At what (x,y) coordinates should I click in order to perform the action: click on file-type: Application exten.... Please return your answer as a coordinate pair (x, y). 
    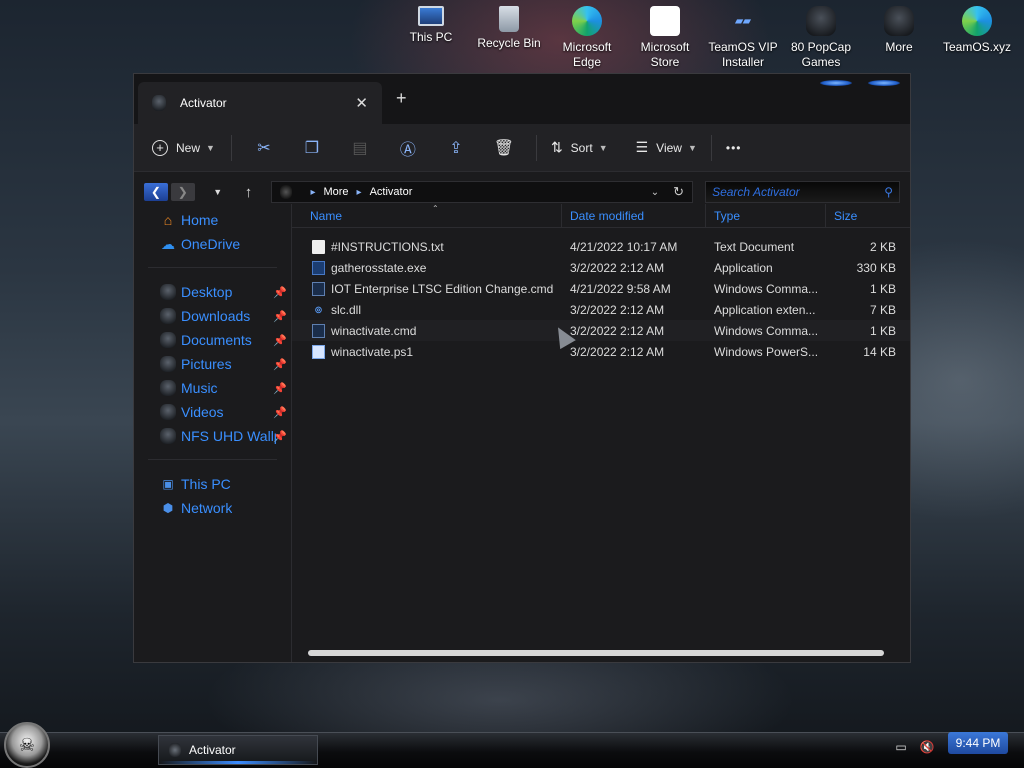
    Looking at the image, I should click on (765, 309).